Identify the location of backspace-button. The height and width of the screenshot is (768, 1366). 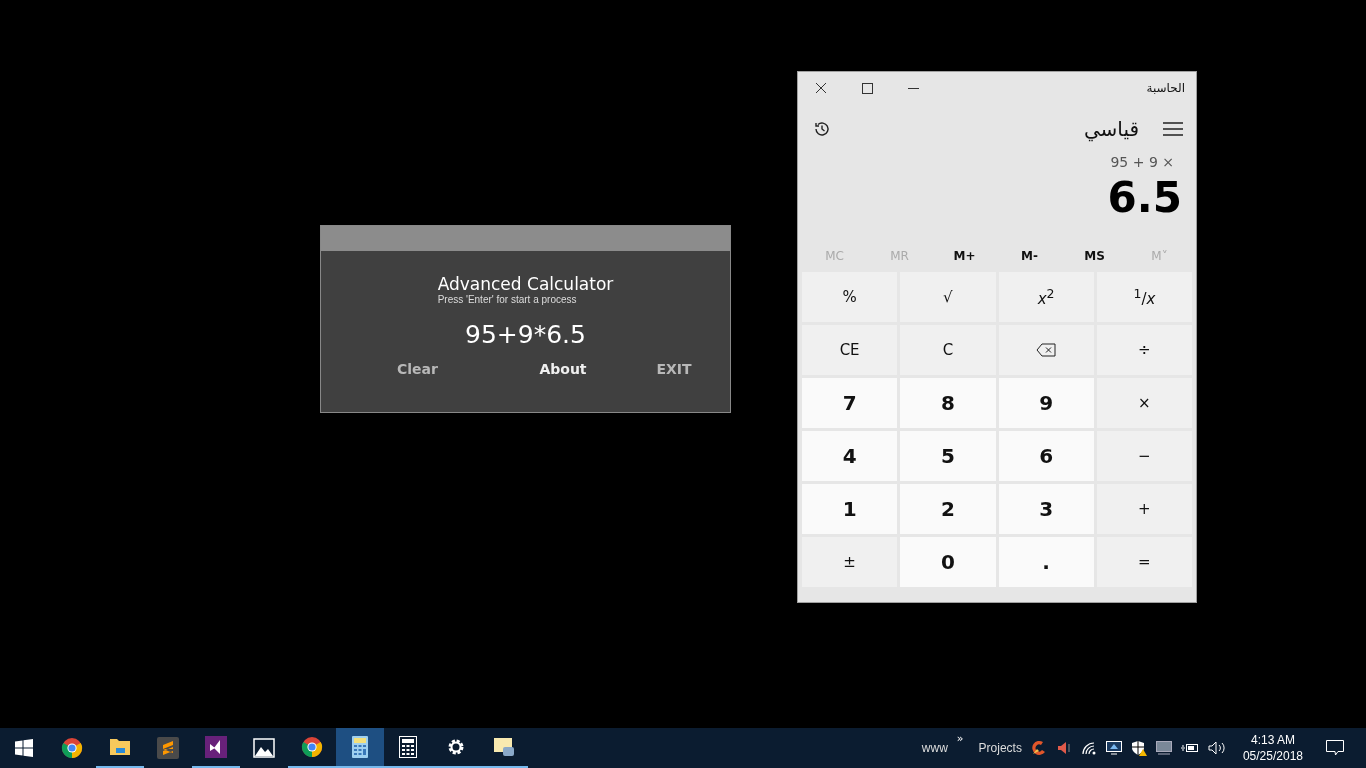
(1046, 350).